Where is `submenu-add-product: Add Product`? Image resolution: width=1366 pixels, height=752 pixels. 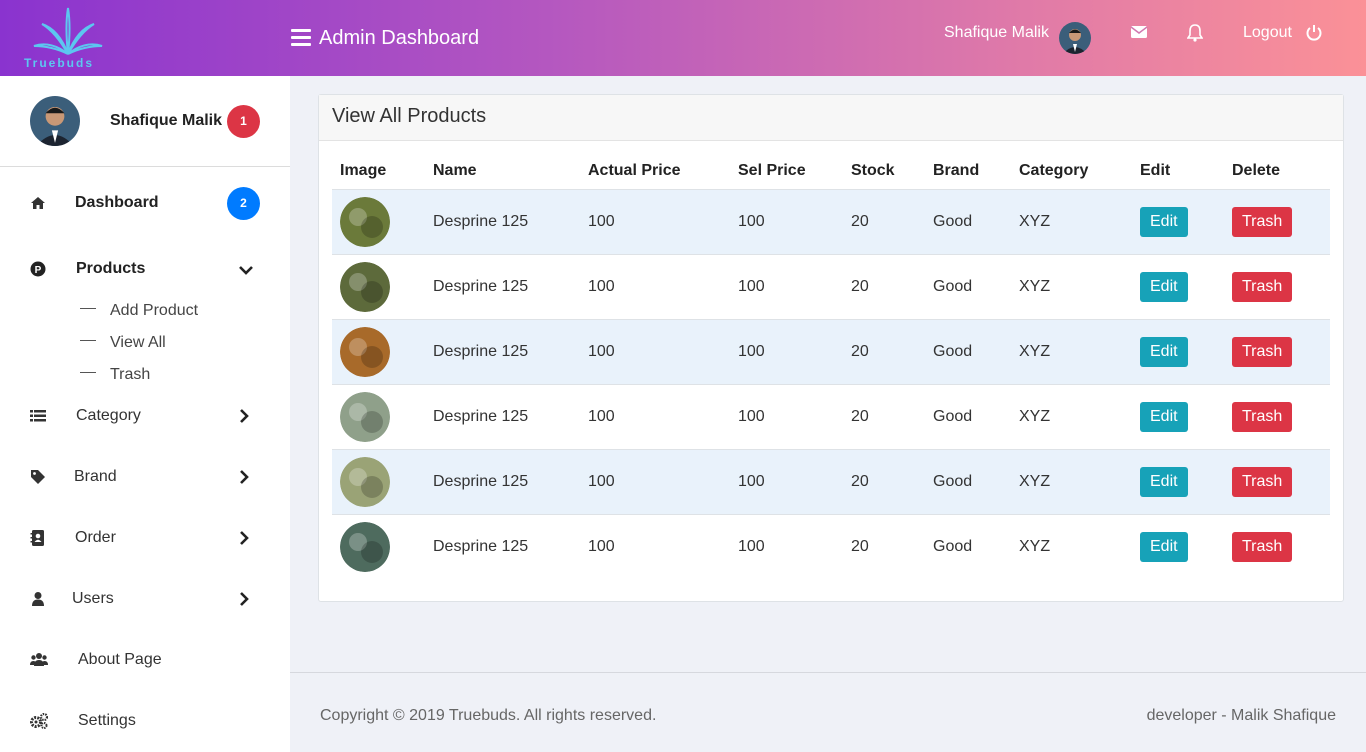
submenu-add-product: Add Product is located at coordinates (139, 311).